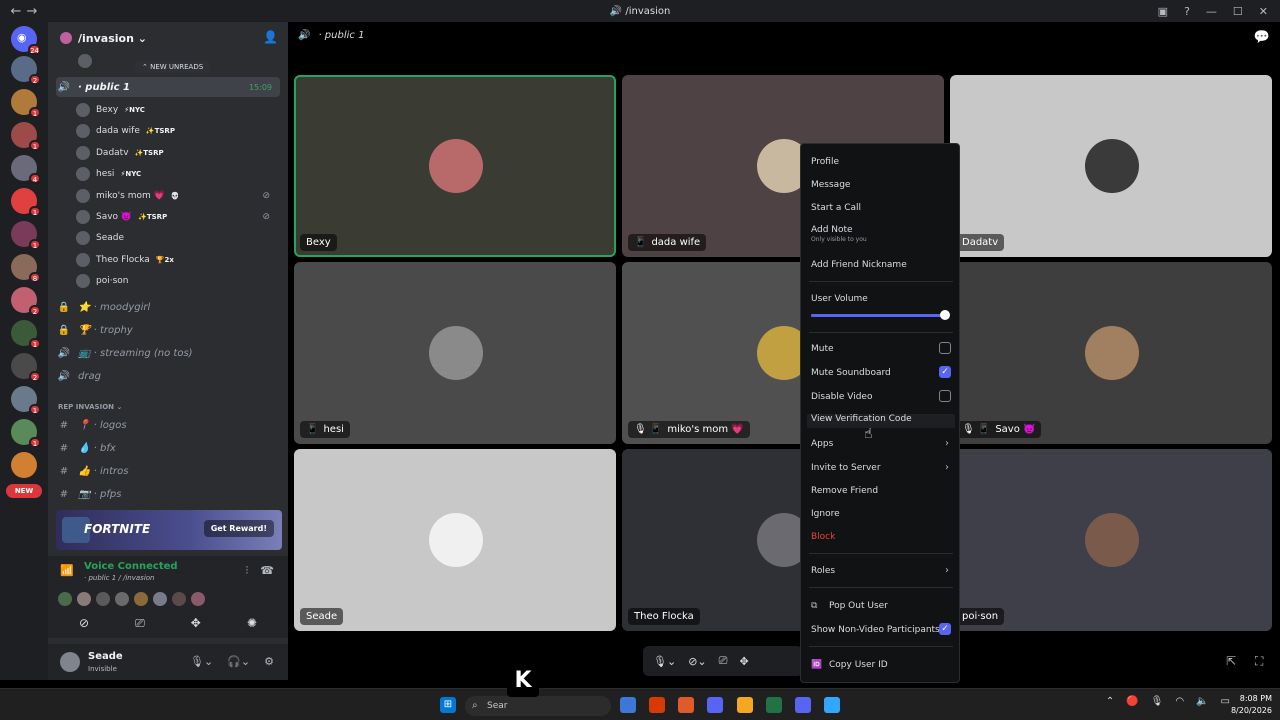  I want to click on menu-mute-soundboard: Mute Soundboard ✓, so click(881, 372).